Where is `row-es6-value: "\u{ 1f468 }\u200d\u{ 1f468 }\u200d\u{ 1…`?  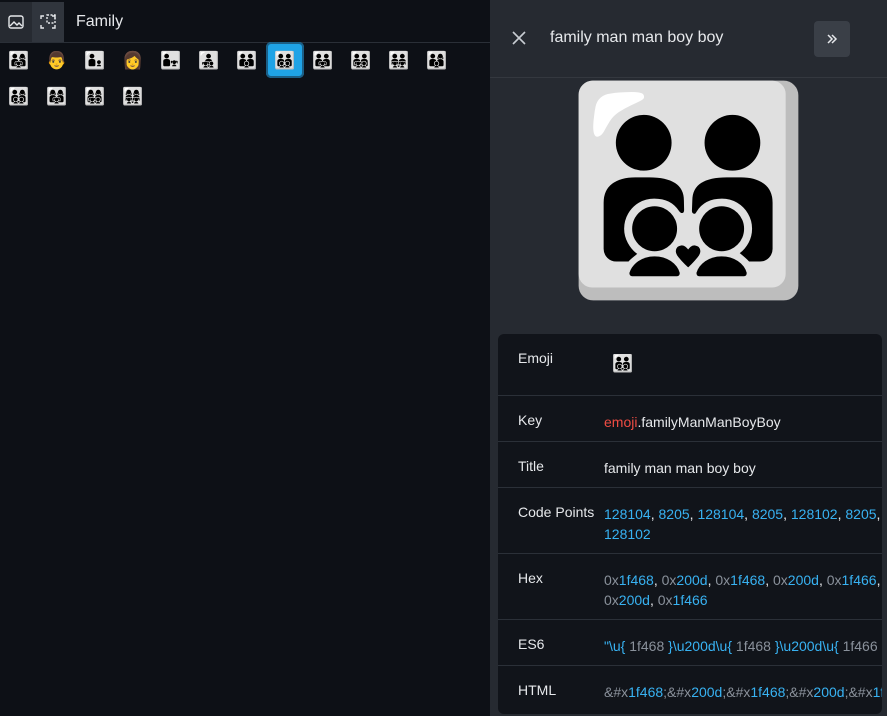
row-es6-value: "\u{ 1f468 }\u200d\u{ 1f468 }\u200d\u{ 1… is located at coordinates (743, 646).